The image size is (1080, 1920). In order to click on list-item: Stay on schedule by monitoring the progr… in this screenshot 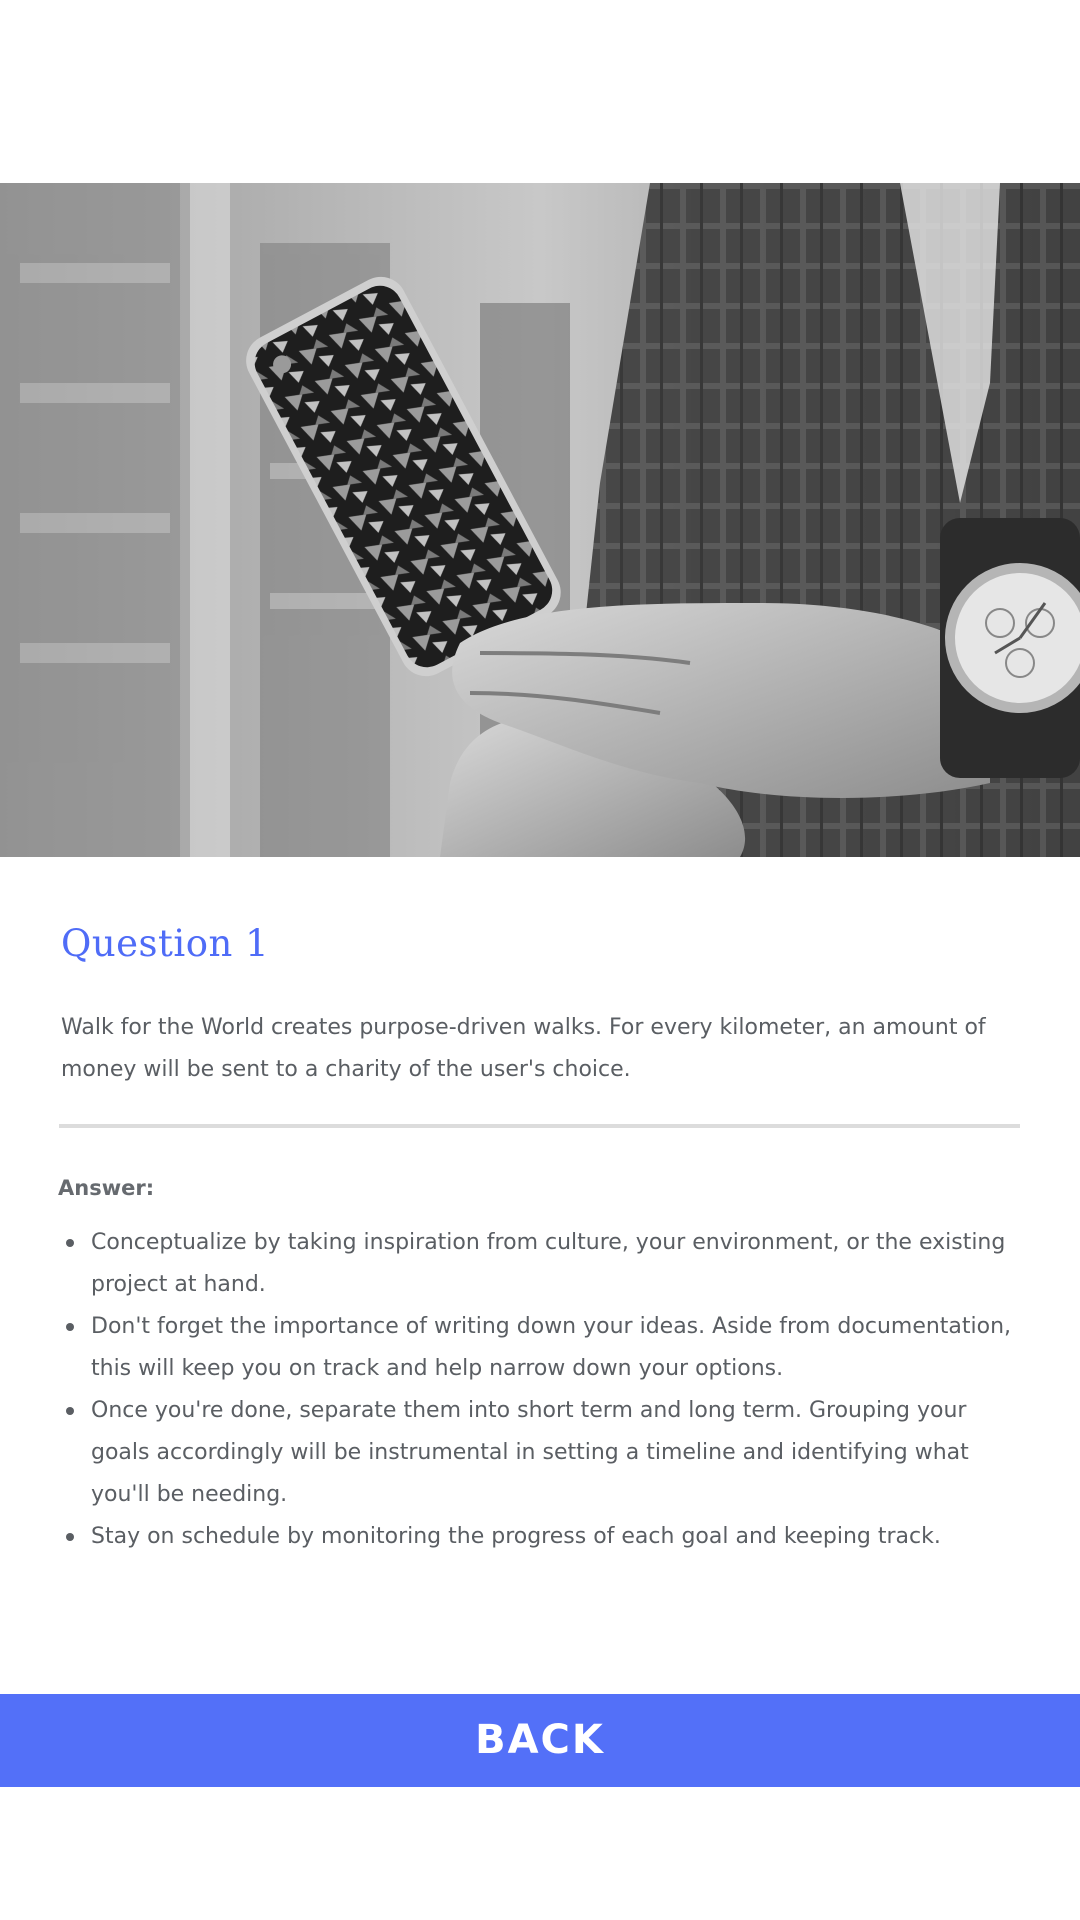, I will do `click(542, 1537)`.